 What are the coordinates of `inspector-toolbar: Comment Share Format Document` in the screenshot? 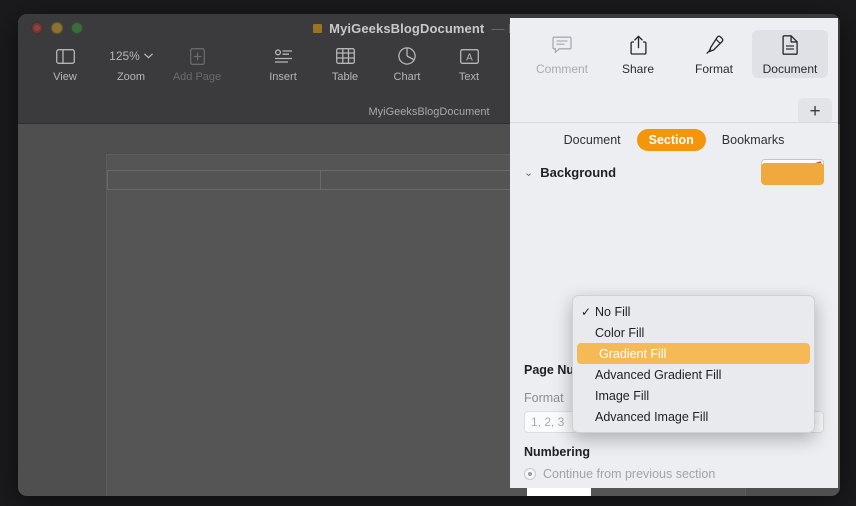 It's located at (674, 52).